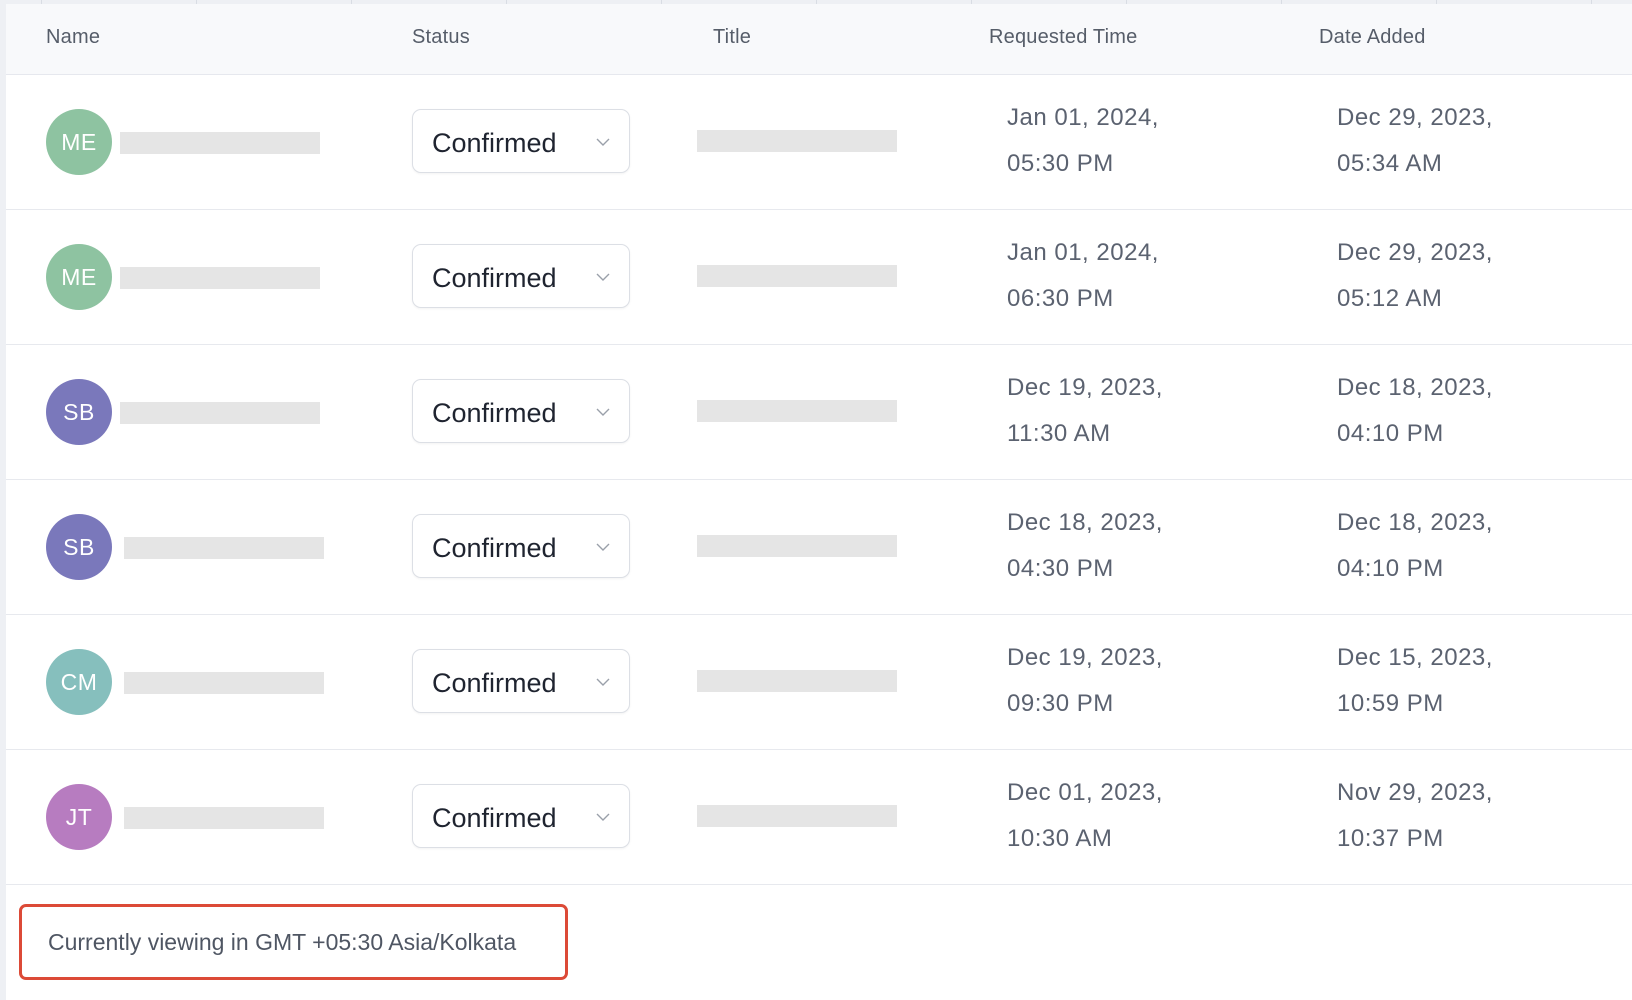  I want to click on column-header-status: Status, so click(441, 37).